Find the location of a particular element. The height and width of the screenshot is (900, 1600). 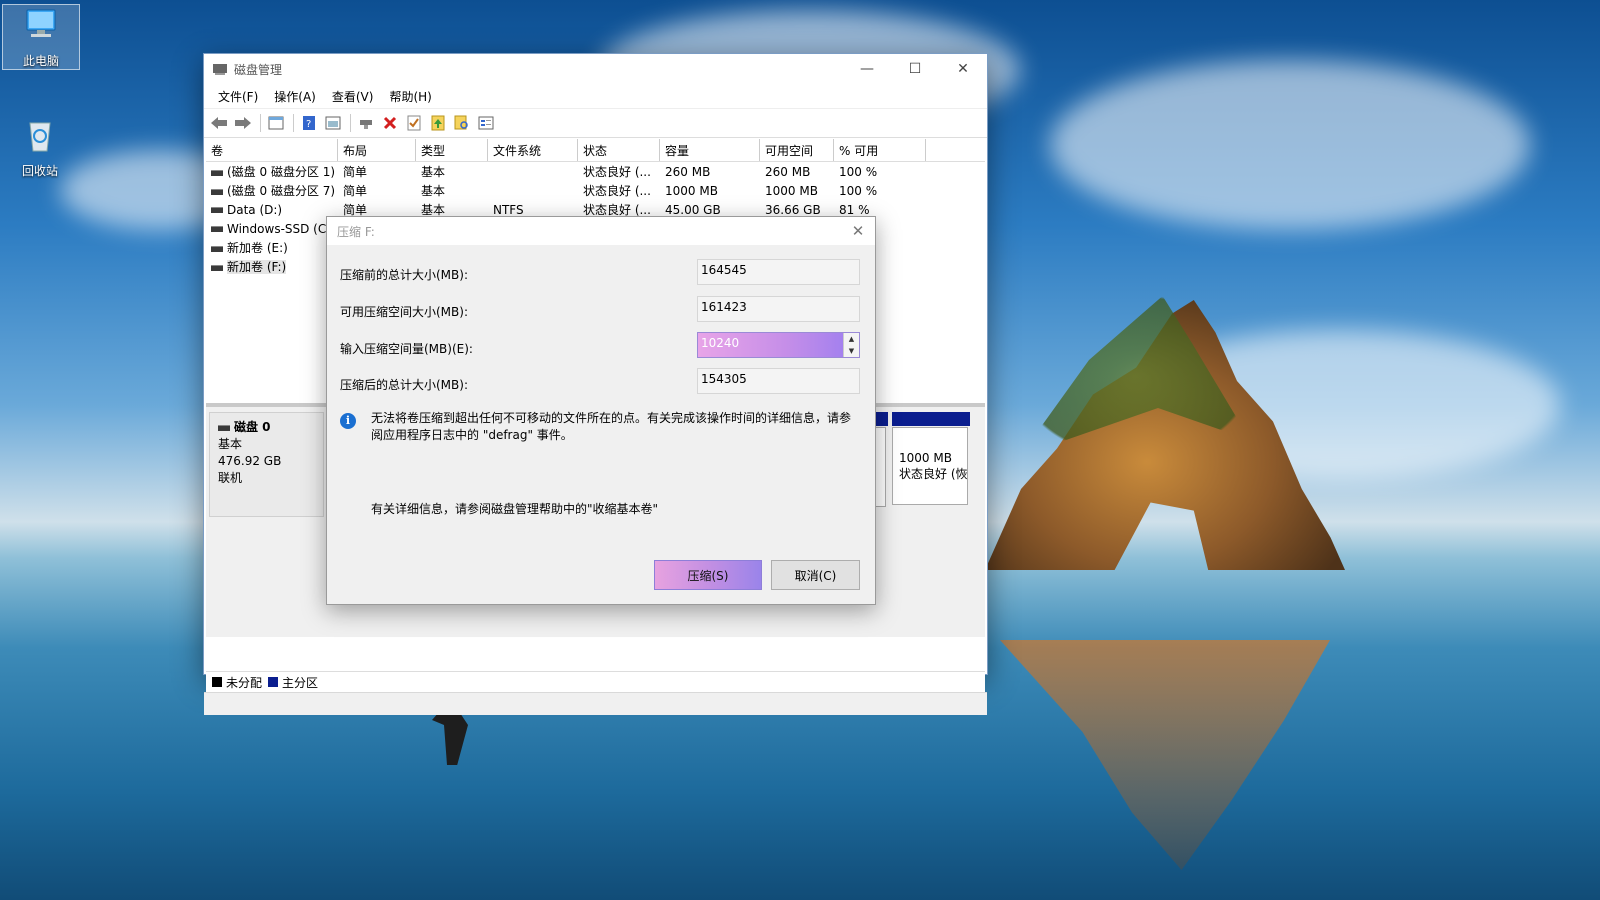

more-info-text: 有关详细信息，请参阅磁盘管理帮助中的"收缩基本卷" is located at coordinates (515, 509).